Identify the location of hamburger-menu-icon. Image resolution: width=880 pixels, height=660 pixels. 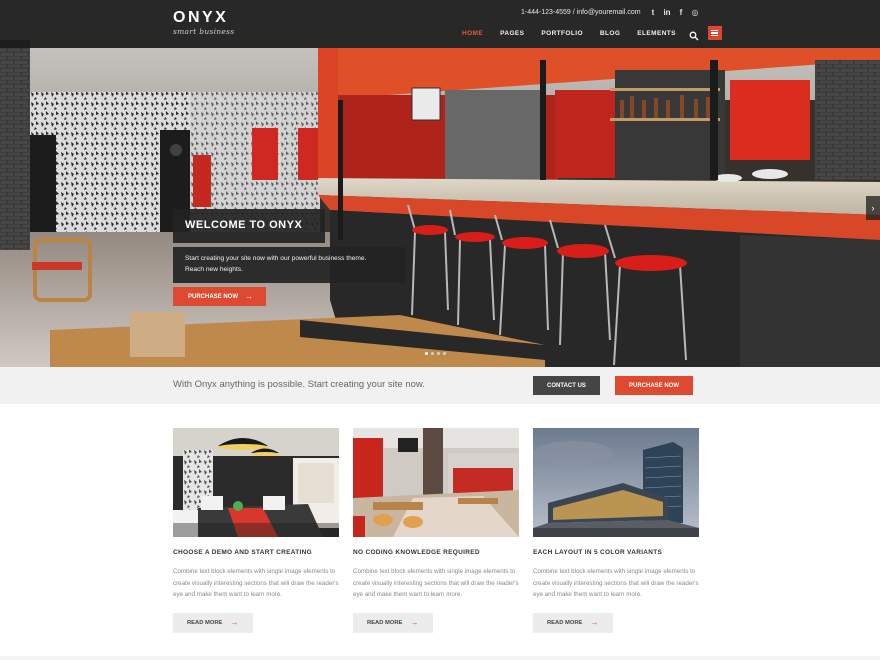
(714, 33).